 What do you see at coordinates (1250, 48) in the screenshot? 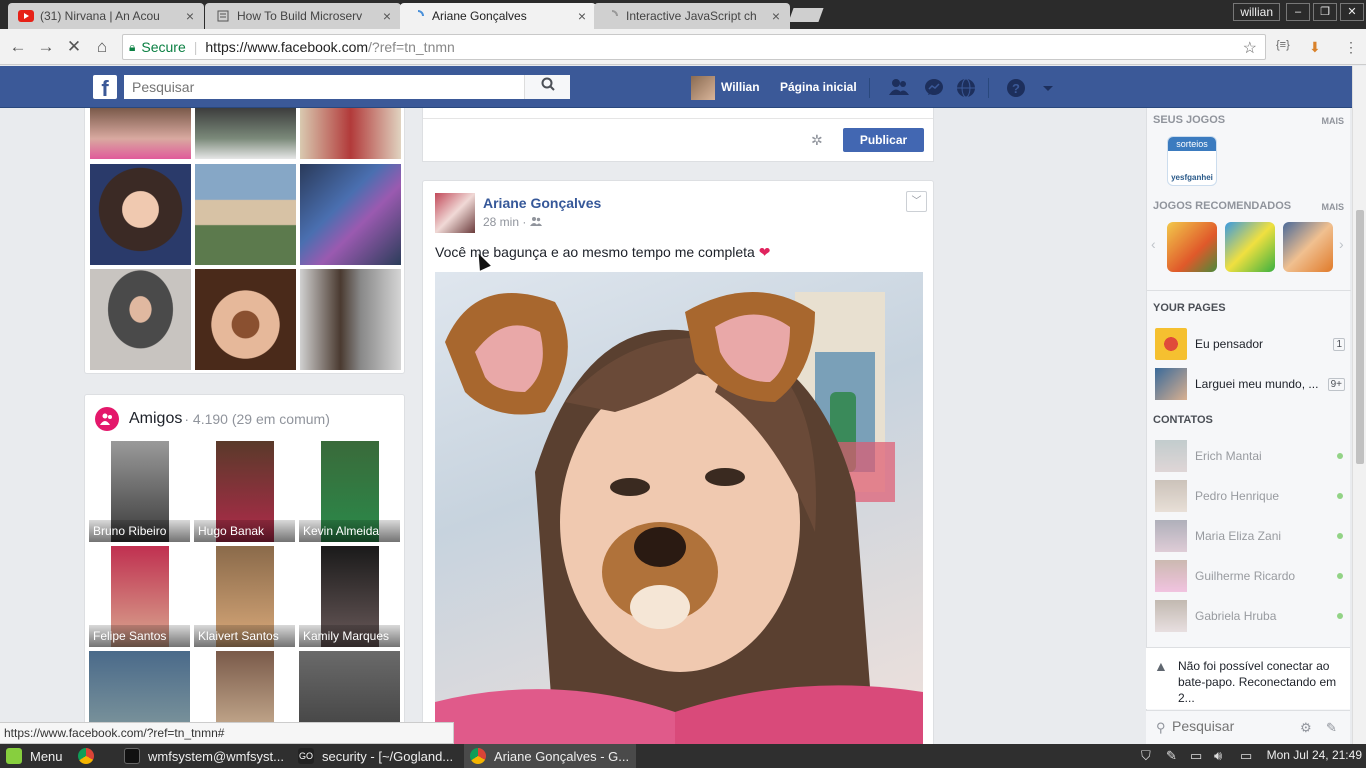
I see `bookmark-star-icon: ☆` at bounding box center [1250, 48].